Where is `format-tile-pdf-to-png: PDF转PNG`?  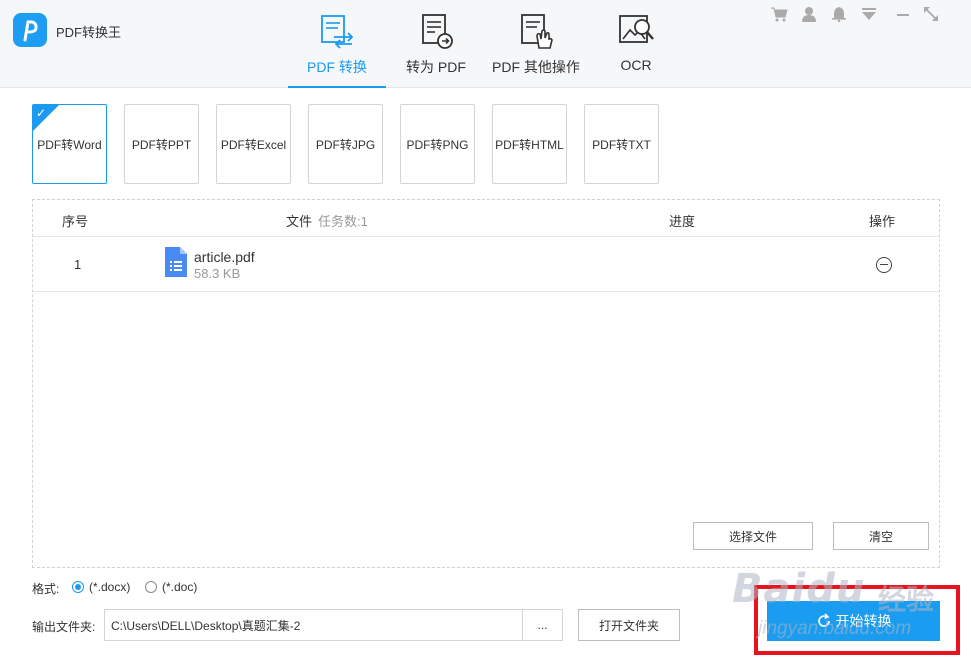 format-tile-pdf-to-png: PDF转PNG is located at coordinates (437, 144).